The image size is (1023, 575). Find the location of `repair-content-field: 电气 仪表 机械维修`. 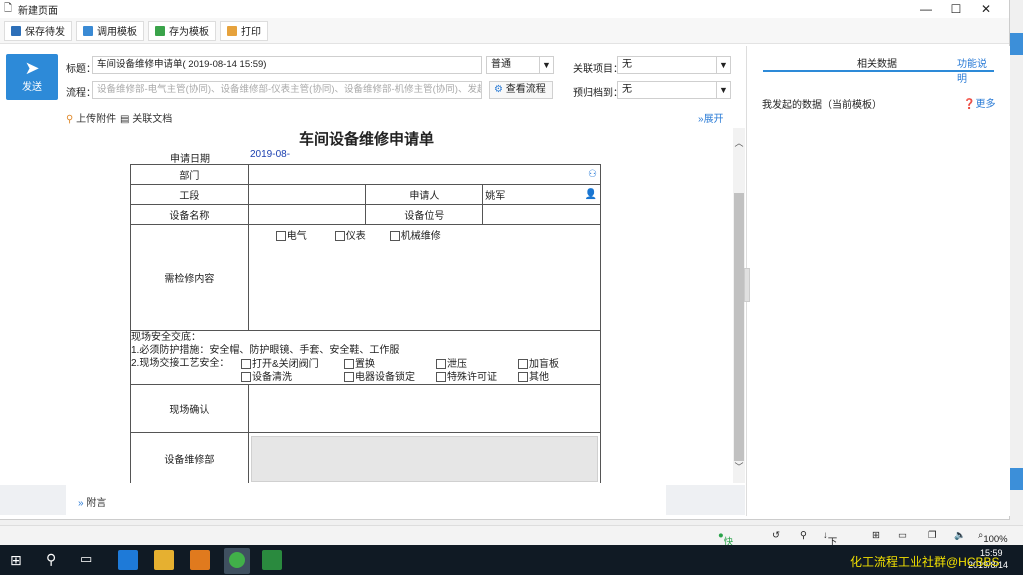

repair-content-field: 电气 仪表 机械维修 is located at coordinates (424, 277).